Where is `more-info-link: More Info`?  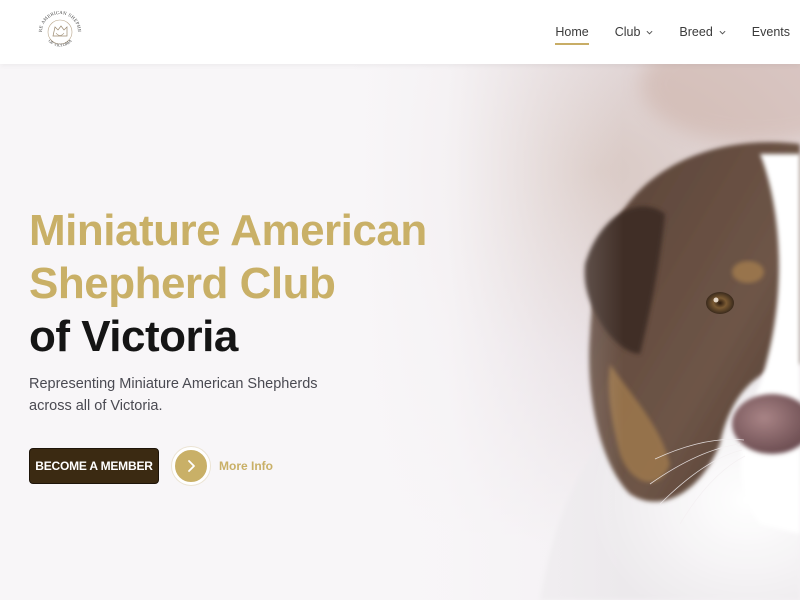 more-info-link: More Info is located at coordinates (222, 466).